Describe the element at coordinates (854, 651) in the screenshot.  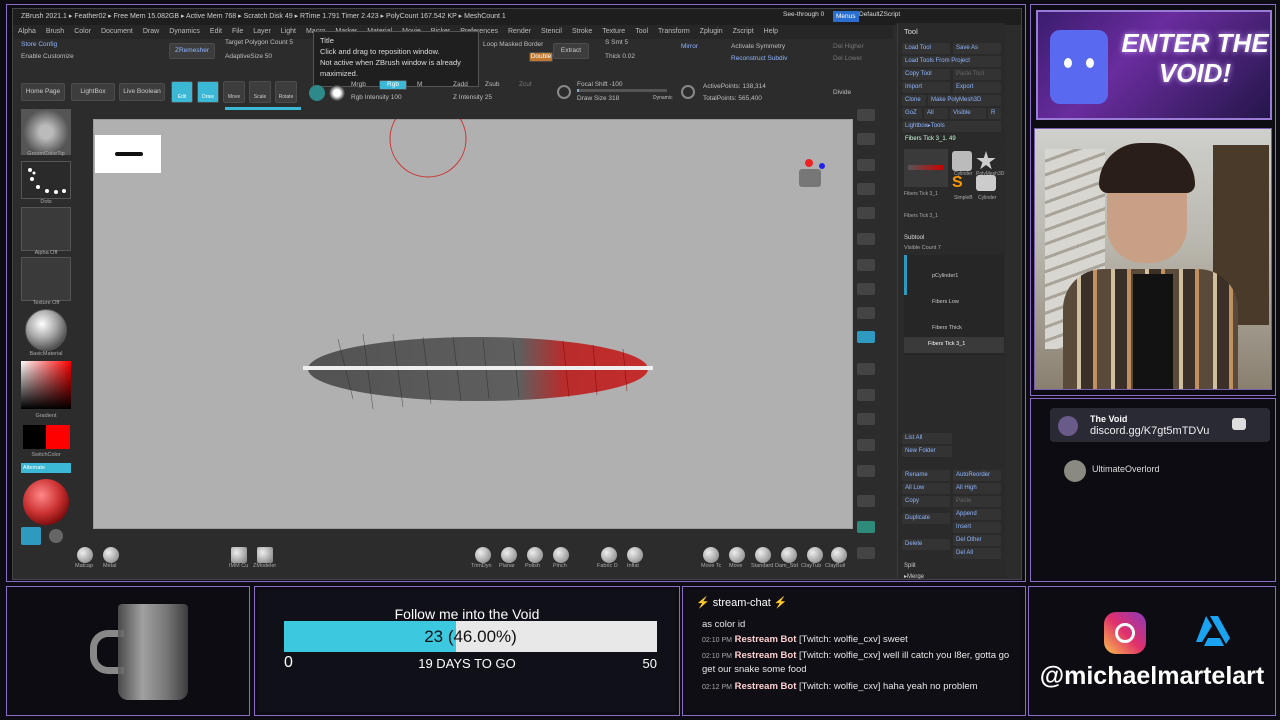
I see `chat-panel-frame` at that location.